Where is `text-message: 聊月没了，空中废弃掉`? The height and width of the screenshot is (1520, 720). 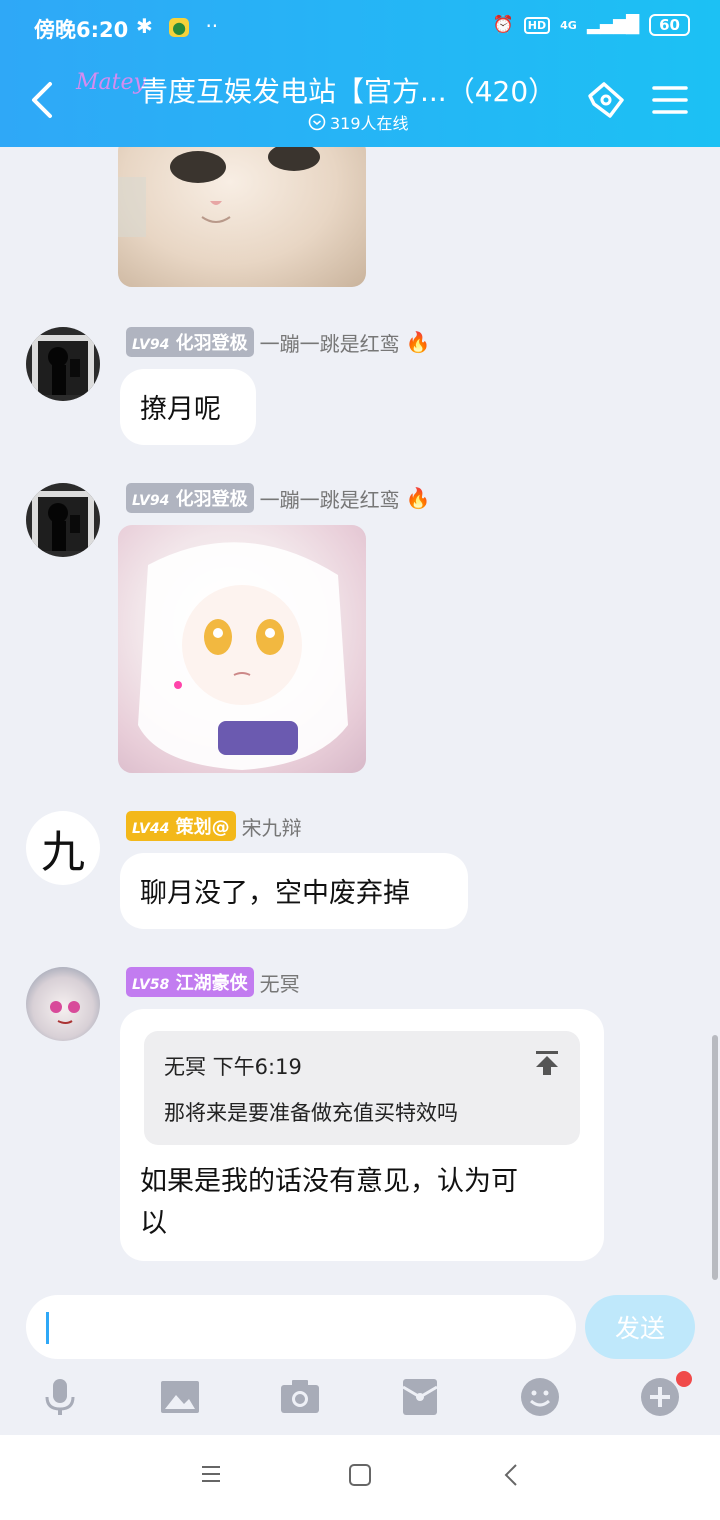
text-message: 聊月没了，空中废弃掉 is located at coordinates (294, 891).